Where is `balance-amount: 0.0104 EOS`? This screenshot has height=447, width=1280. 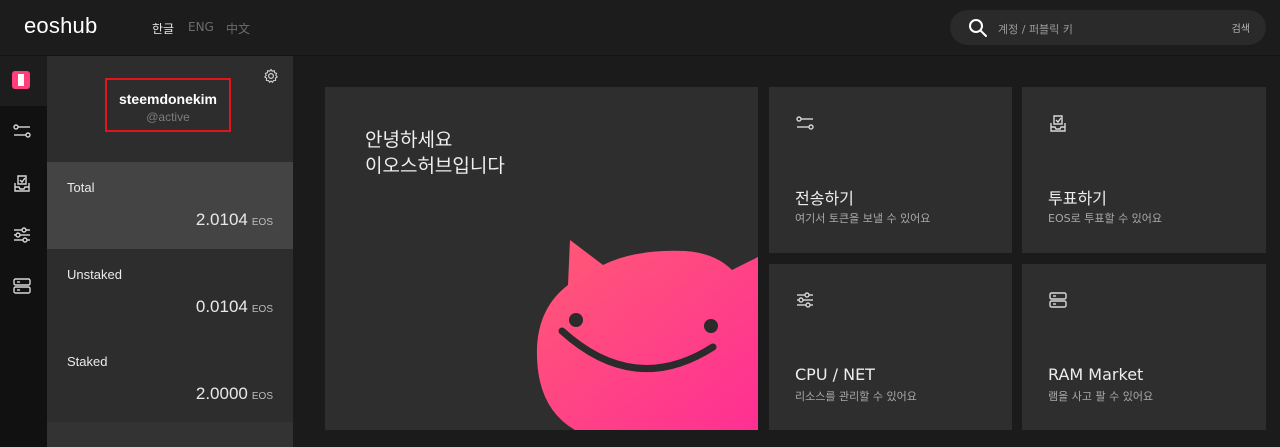
balance-amount: 0.0104 EOS is located at coordinates (234, 306).